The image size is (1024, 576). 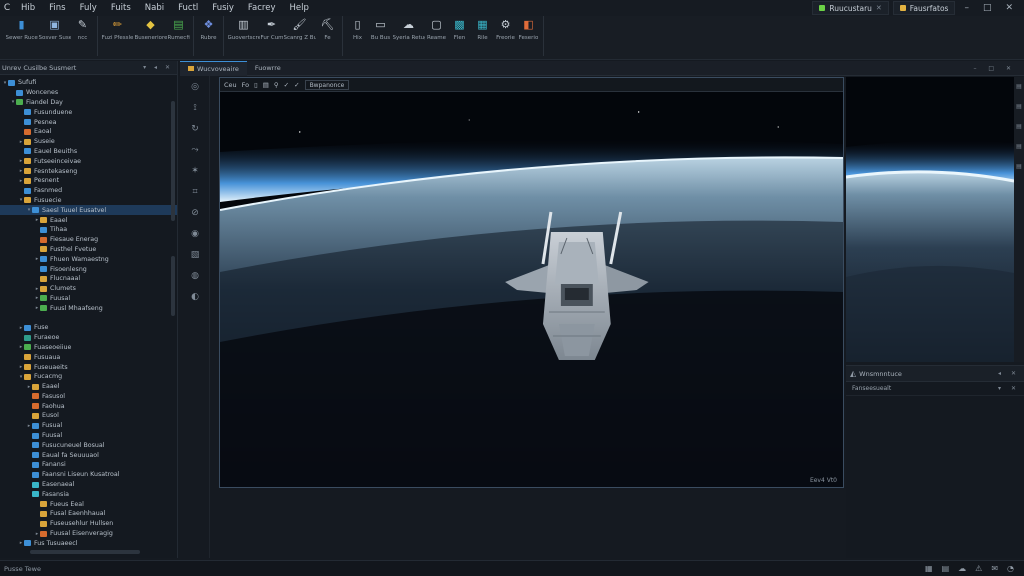 I want to click on menu-item: Fuctl, so click(x=188, y=8).